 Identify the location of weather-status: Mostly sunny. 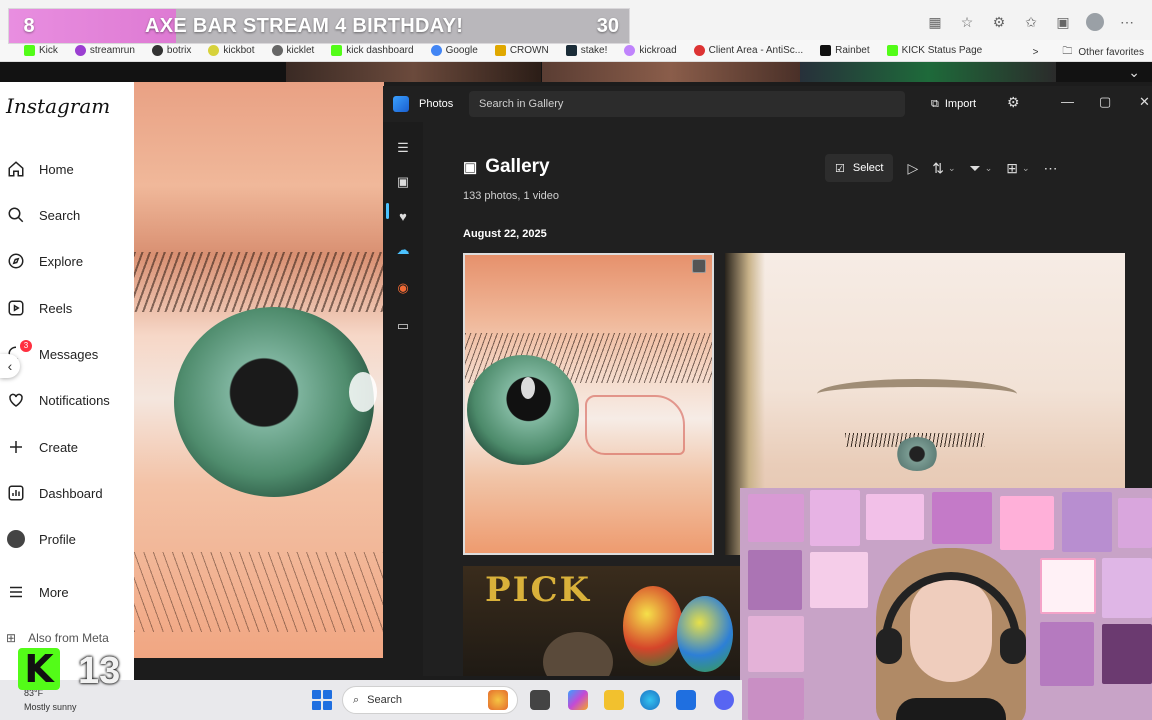
(50, 707).